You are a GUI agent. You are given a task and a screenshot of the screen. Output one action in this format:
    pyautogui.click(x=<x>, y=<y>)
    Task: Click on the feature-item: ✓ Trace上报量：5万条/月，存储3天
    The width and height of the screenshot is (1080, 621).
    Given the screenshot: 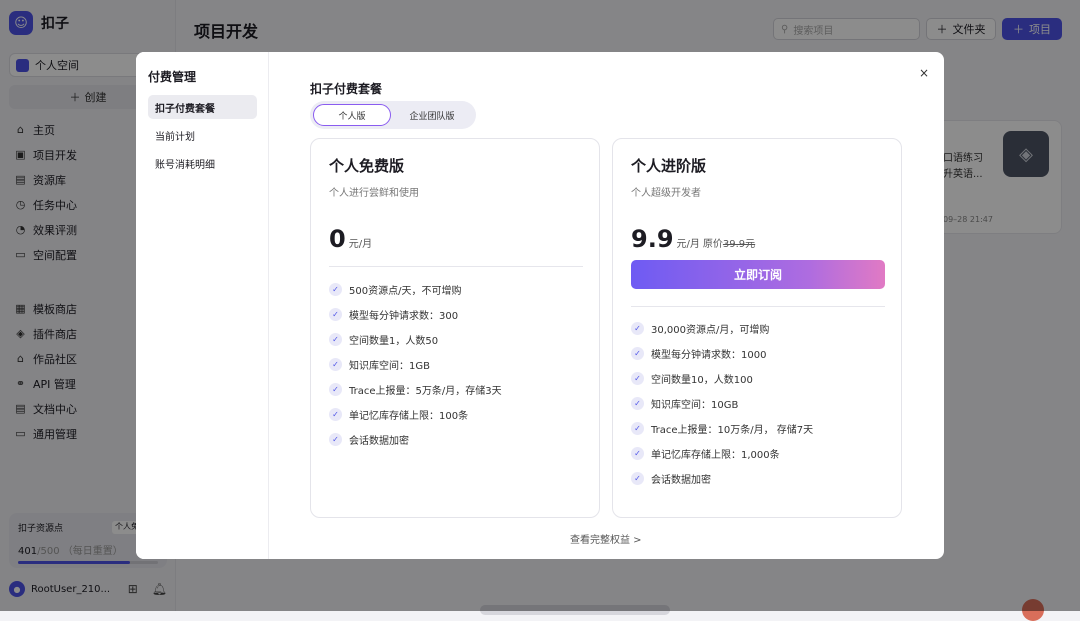 What is the action you would take?
    pyautogui.click(x=415, y=389)
    